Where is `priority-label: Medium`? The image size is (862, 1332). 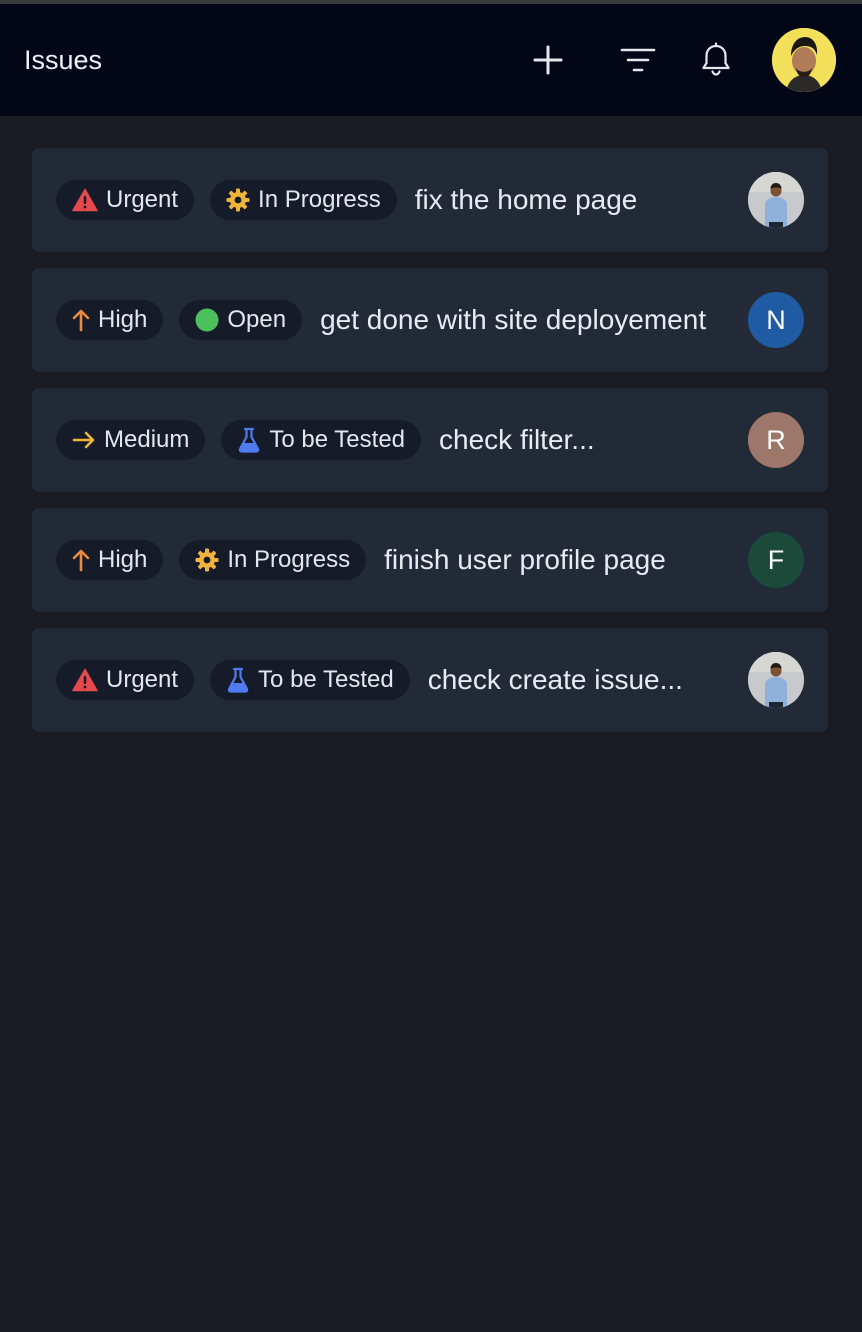
priority-label: Medium is located at coordinates (147, 439).